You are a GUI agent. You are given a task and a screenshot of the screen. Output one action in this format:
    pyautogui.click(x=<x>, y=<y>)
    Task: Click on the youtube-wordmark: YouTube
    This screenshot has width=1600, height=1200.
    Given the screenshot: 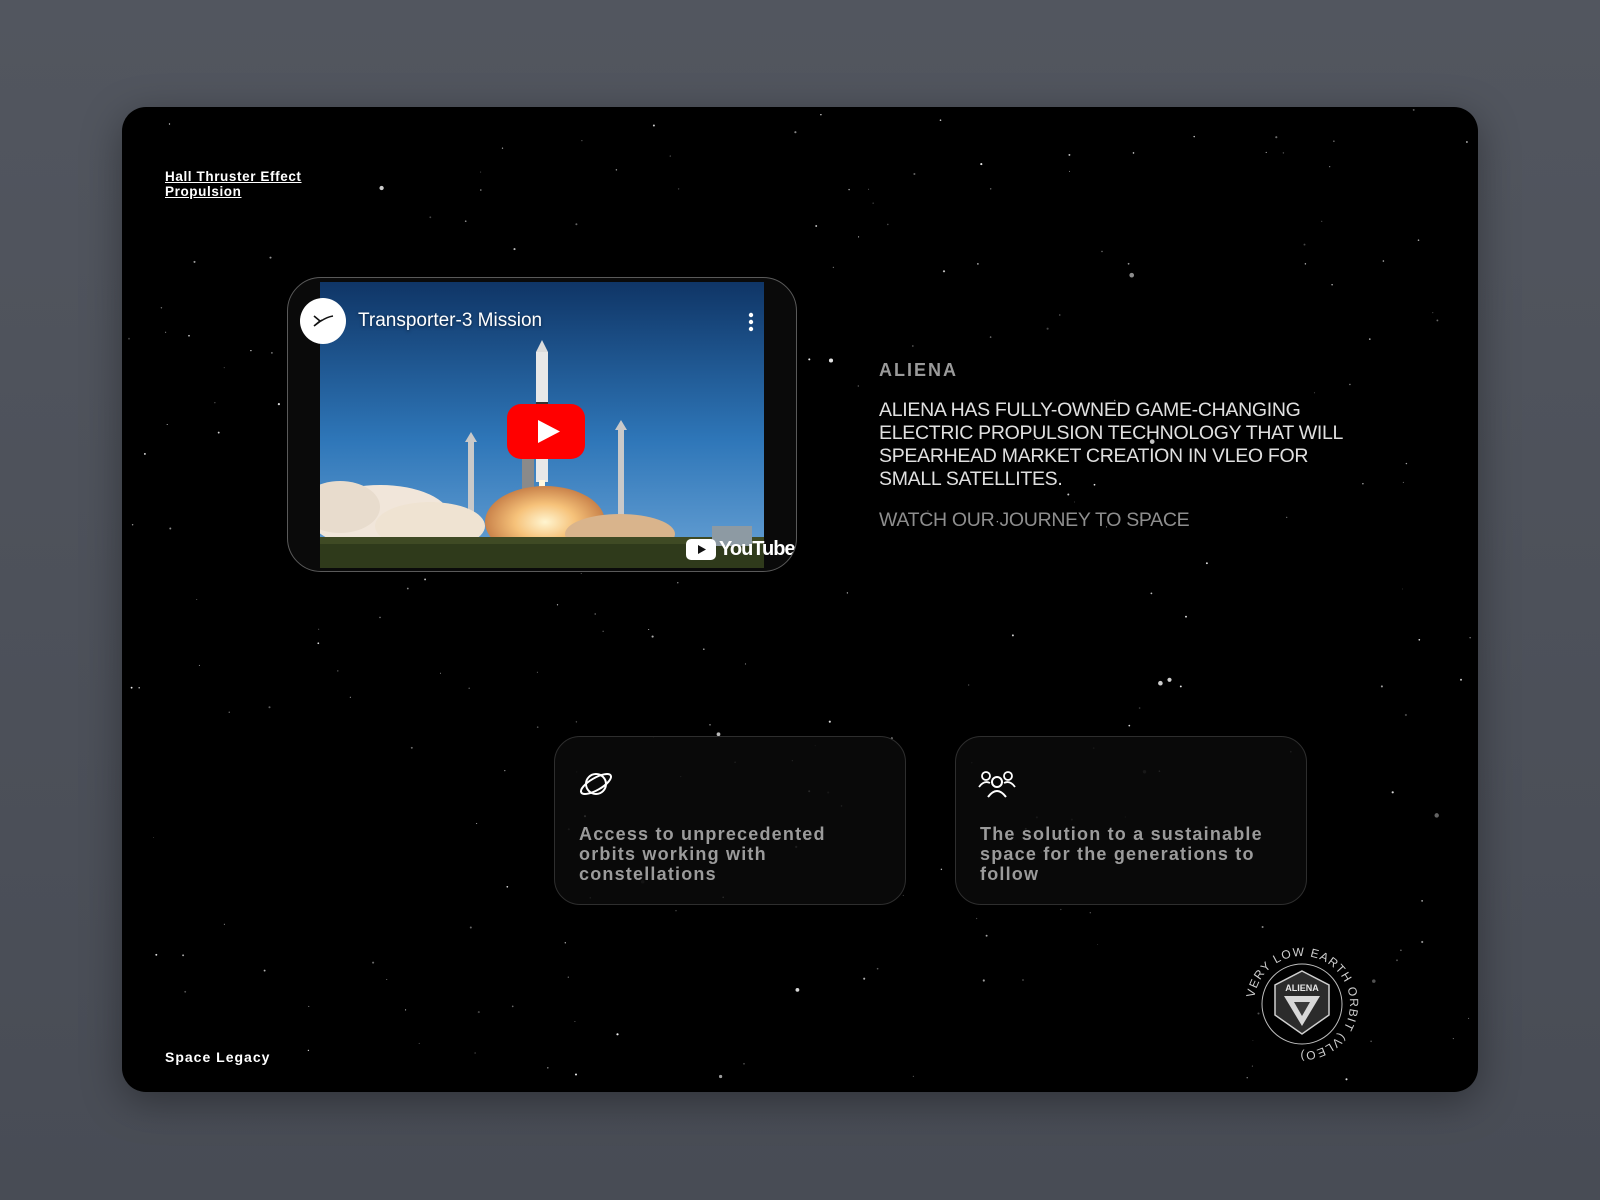 What is the action you would take?
    pyautogui.click(x=757, y=549)
    